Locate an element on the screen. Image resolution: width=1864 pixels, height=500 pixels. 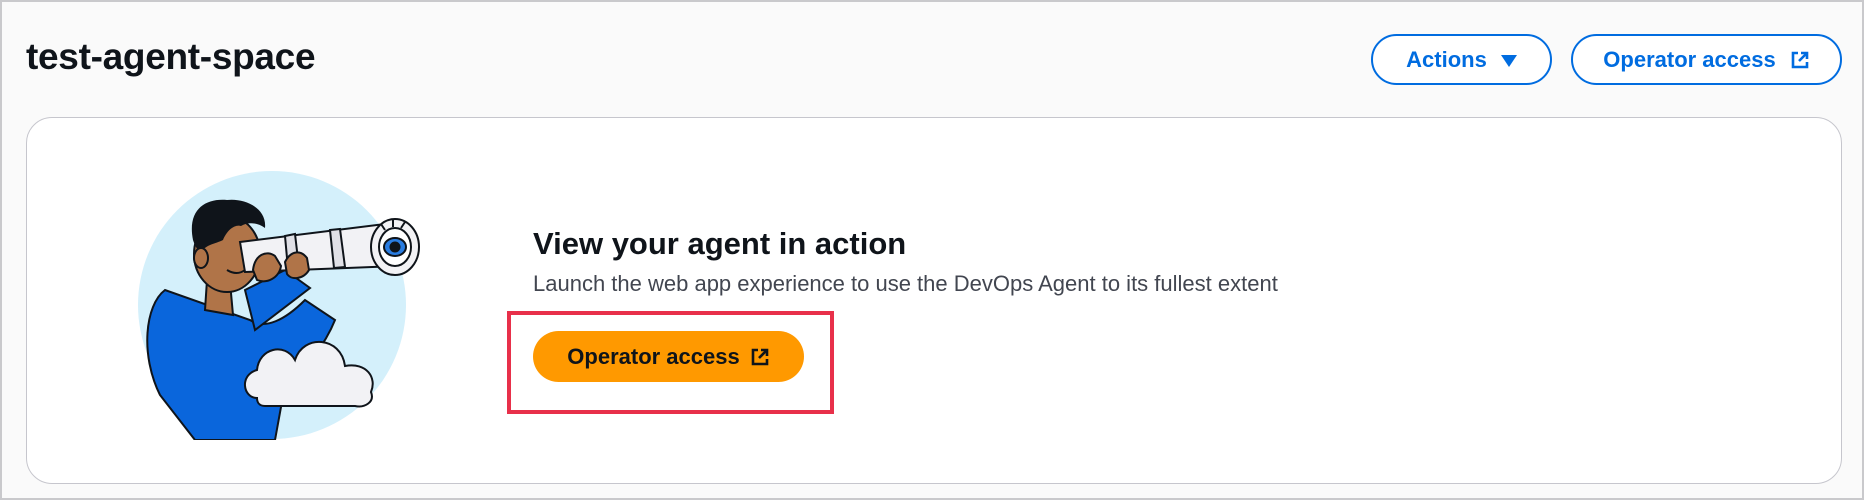
operator-access-header-label: Operator access is located at coordinates (1689, 59).